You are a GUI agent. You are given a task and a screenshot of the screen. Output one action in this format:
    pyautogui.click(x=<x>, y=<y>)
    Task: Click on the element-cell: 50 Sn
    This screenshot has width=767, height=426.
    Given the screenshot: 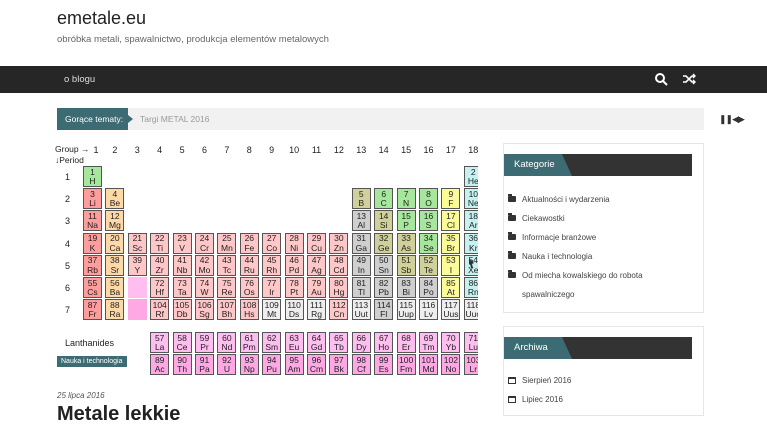 What is the action you would take?
    pyautogui.click(x=384, y=265)
    